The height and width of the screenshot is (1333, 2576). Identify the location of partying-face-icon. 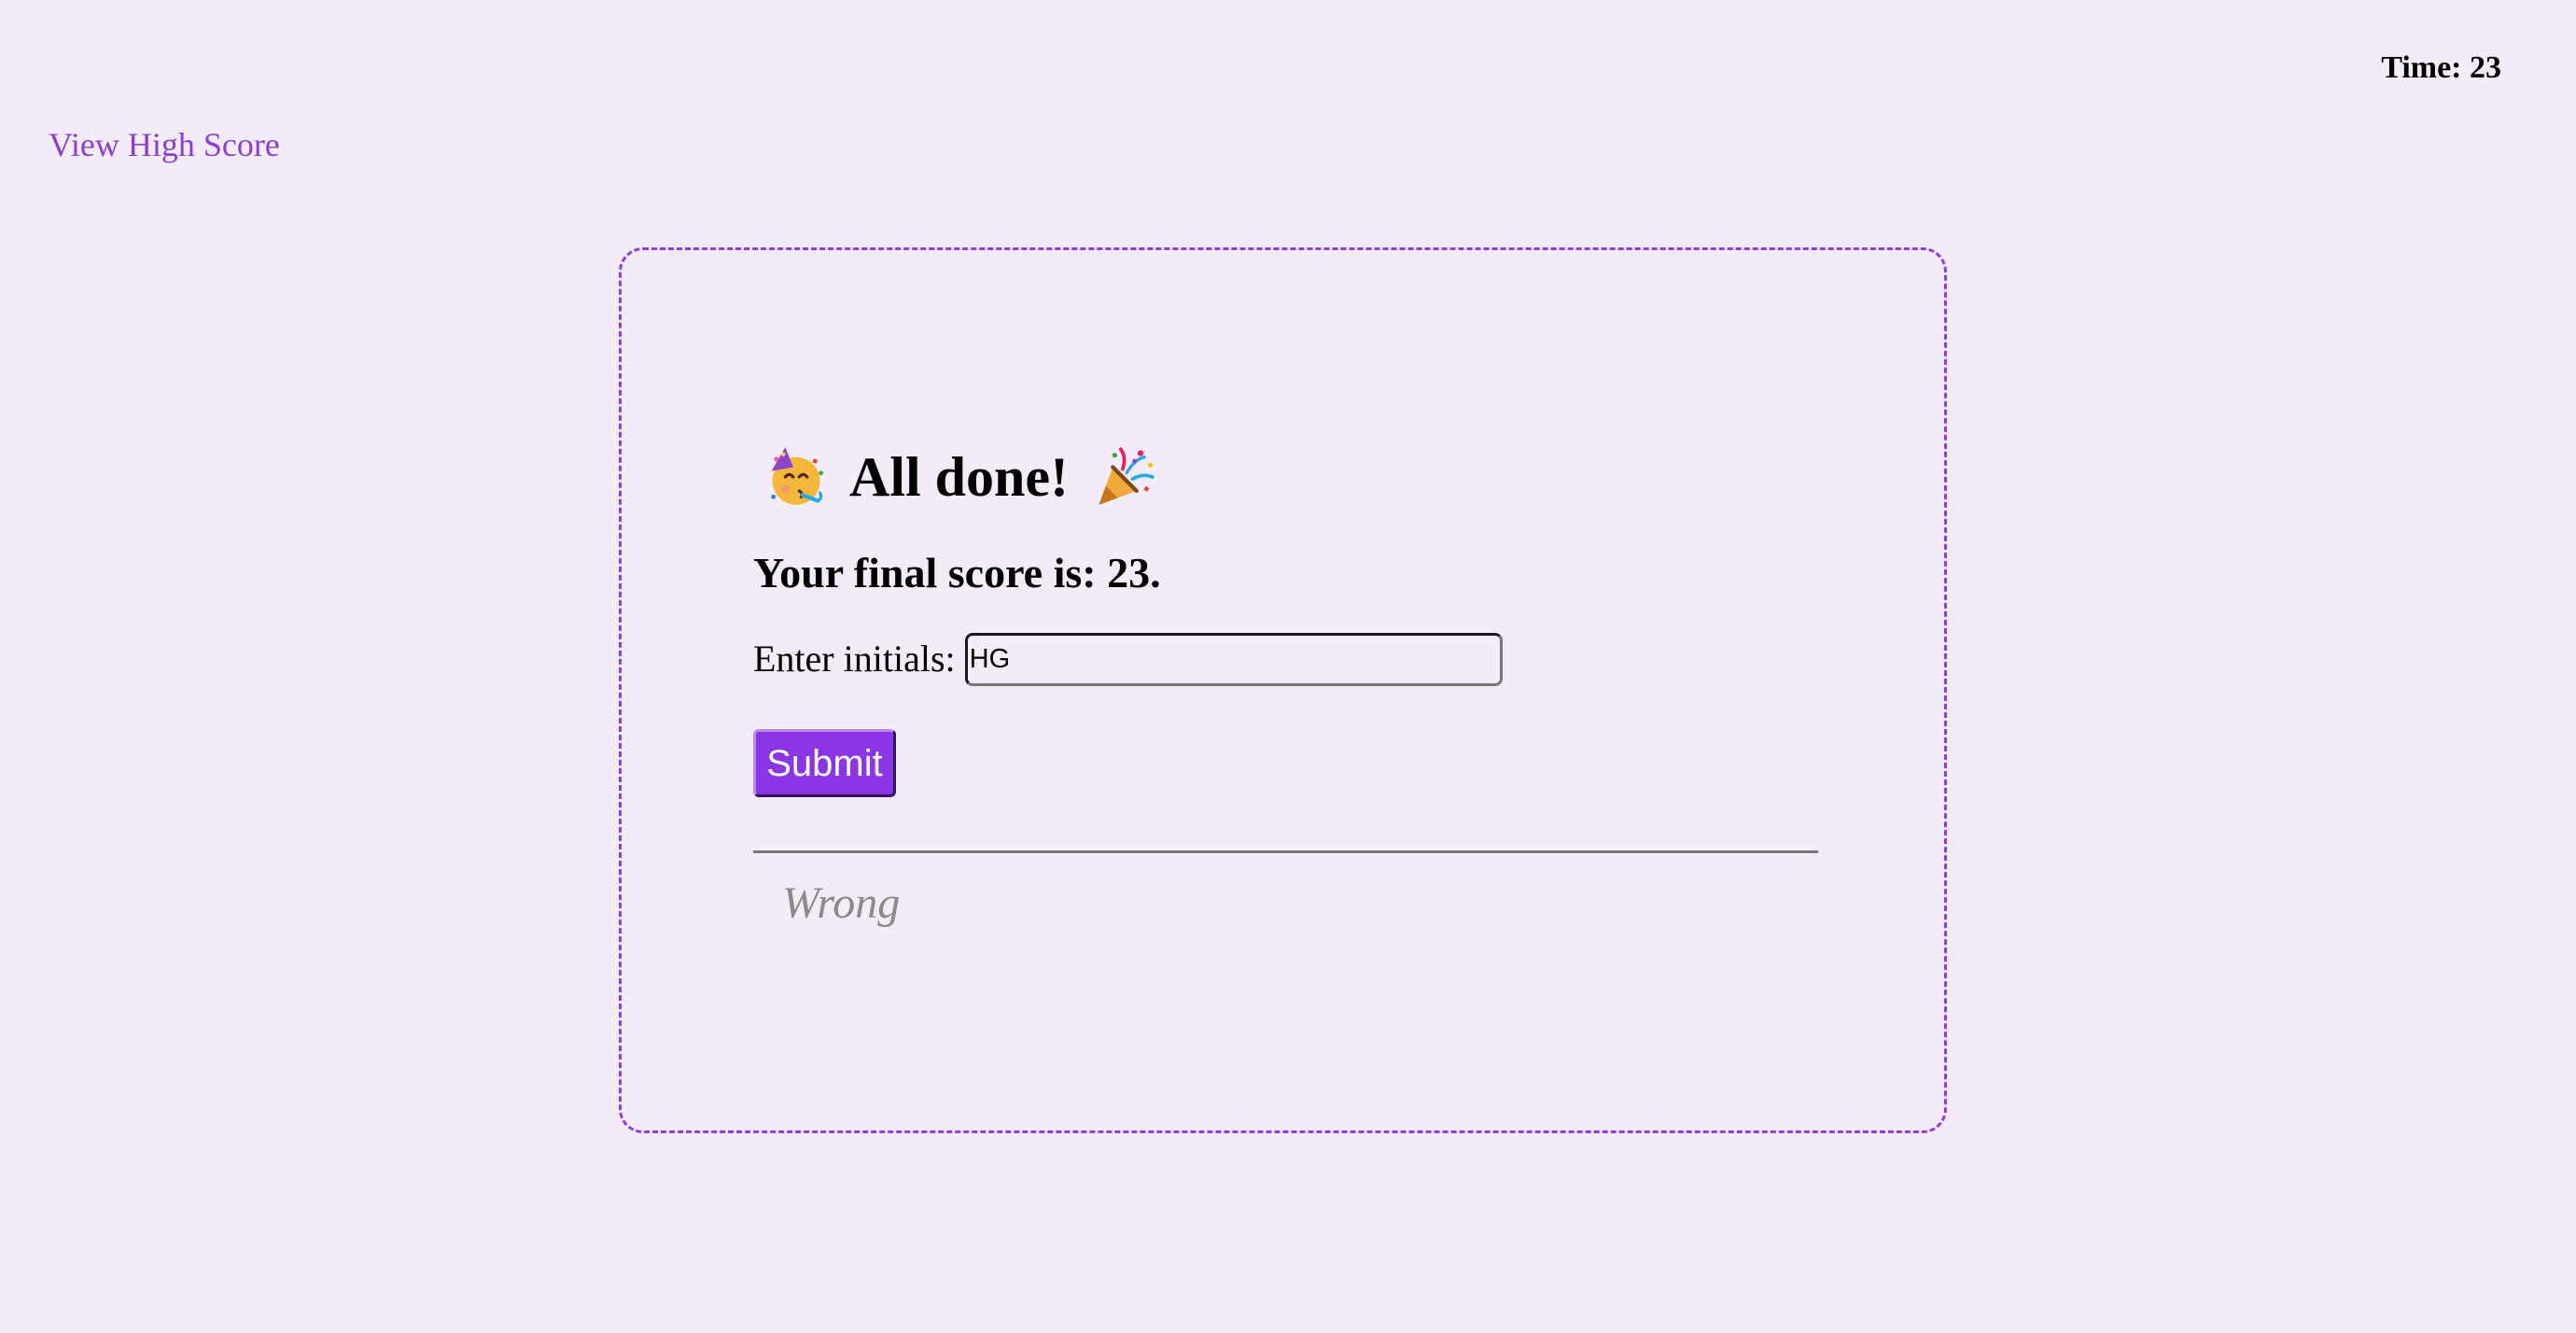
(795, 477).